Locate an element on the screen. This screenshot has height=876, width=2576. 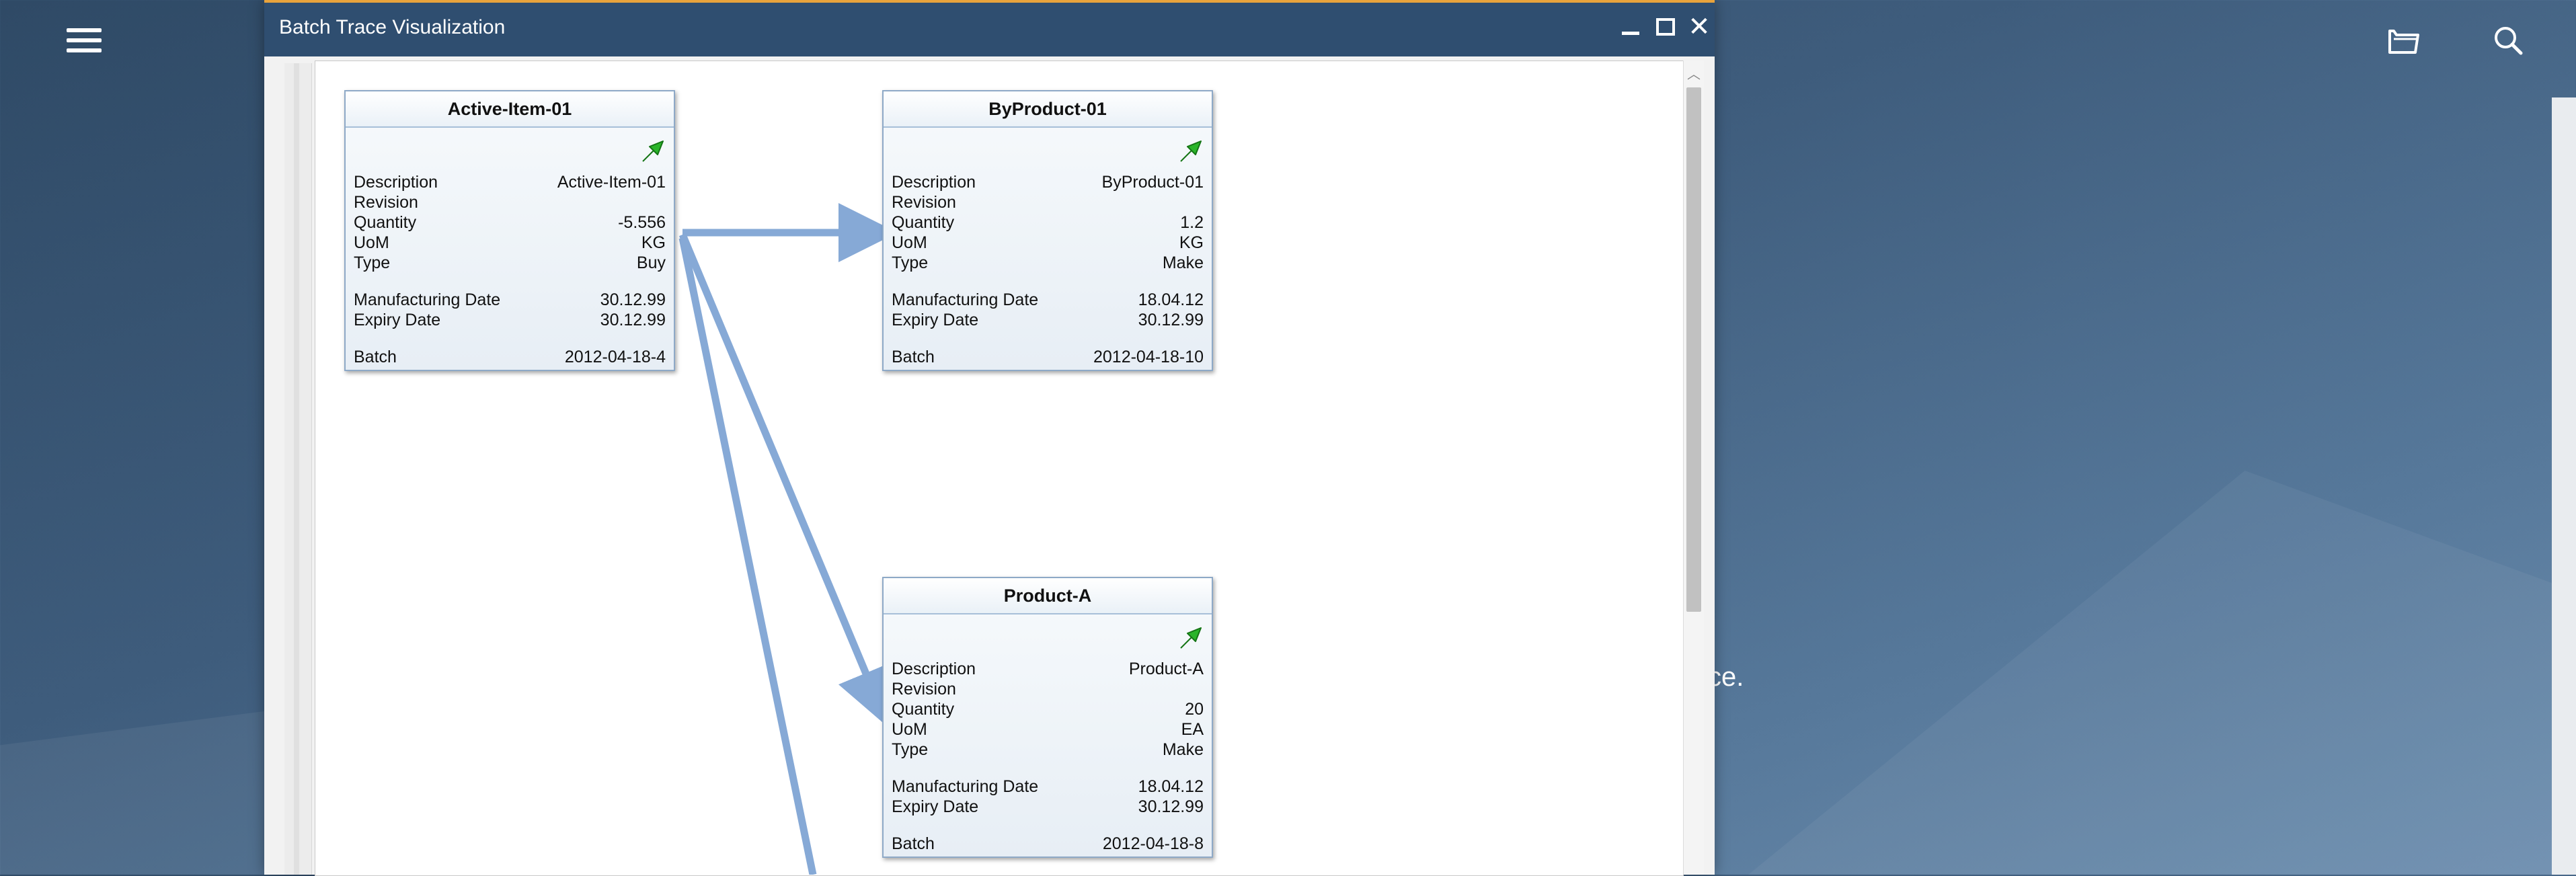
window-title: Batch Trace Visualization is located at coordinates (393, 27).